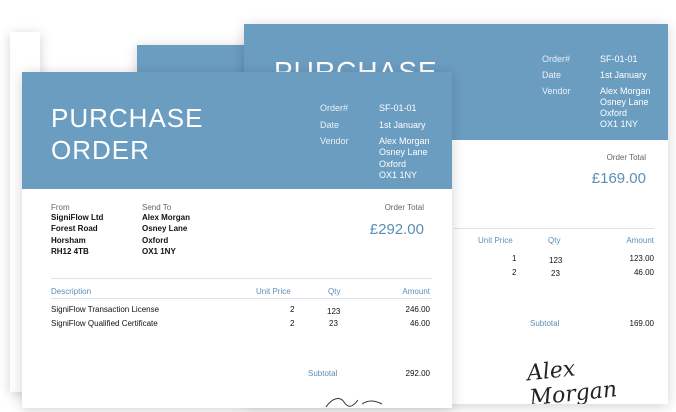 The height and width of the screenshot is (412, 676). Describe the element at coordinates (396, 229) in the screenshot. I see `front-order-total: £292.00` at that location.